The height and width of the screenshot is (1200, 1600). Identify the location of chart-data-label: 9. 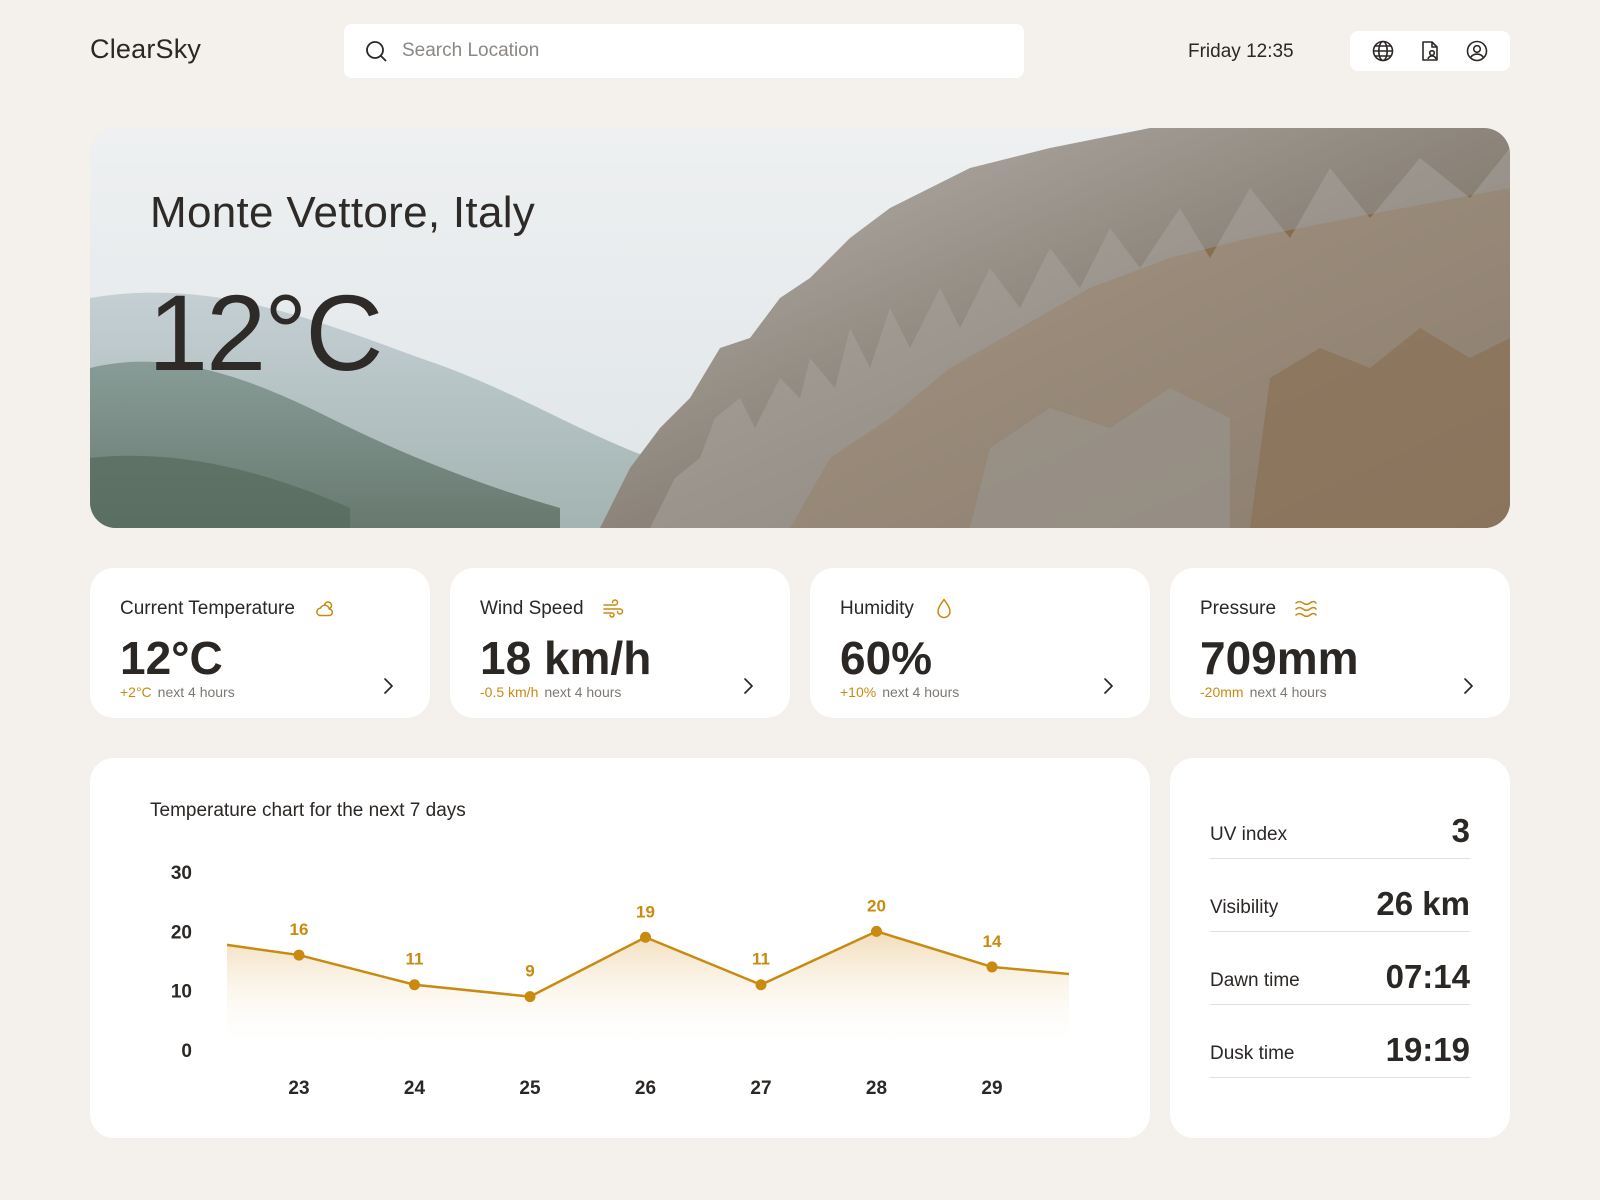
(529, 971).